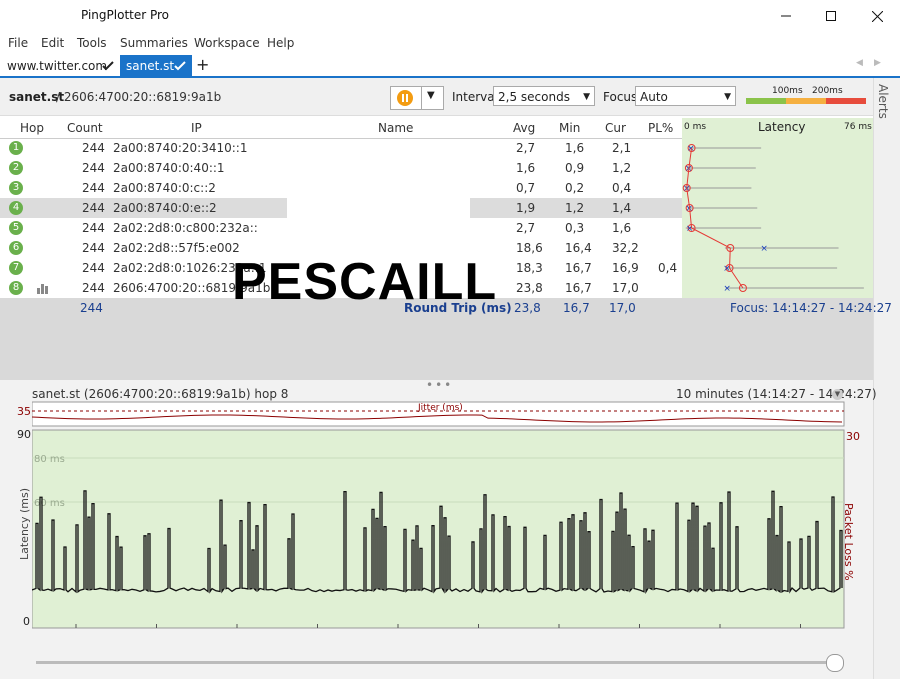  What do you see at coordinates (622, 308) in the screenshot?
I see `summary-cur: 17,0` at bounding box center [622, 308].